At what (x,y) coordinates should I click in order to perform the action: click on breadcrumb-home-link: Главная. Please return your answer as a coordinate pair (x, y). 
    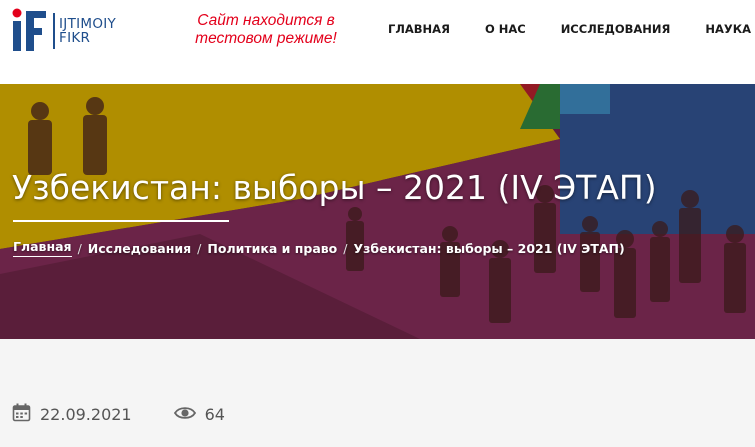
    Looking at the image, I should click on (42, 248).